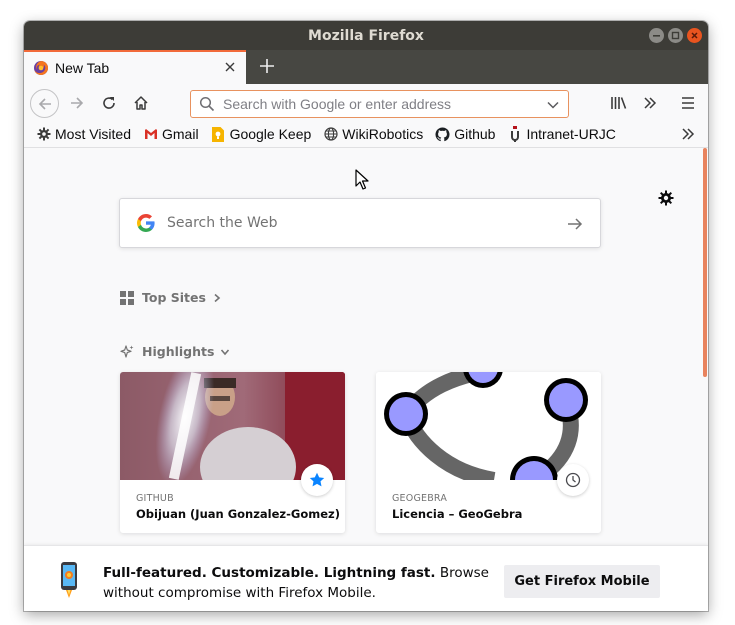  I want to click on bookmark-intranet-urjc: Intranet-URJC, so click(561, 134).